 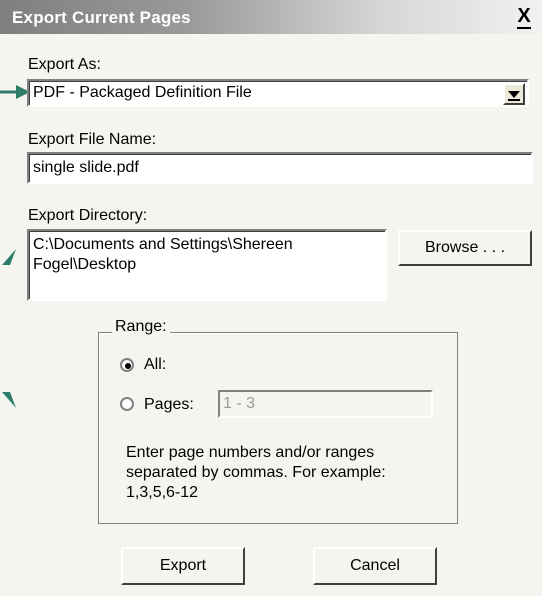 What do you see at coordinates (169, 404) in the screenshot?
I see `pages-radio-label: Pages:` at bounding box center [169, 404].